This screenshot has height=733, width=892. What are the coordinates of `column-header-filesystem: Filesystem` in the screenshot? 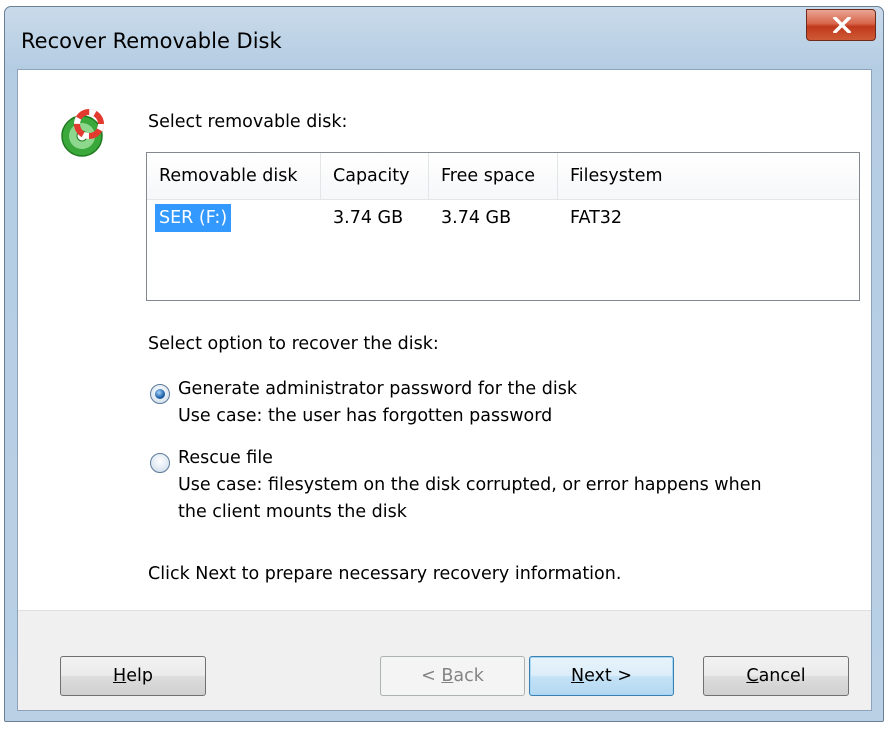 It's located at (708, 176).